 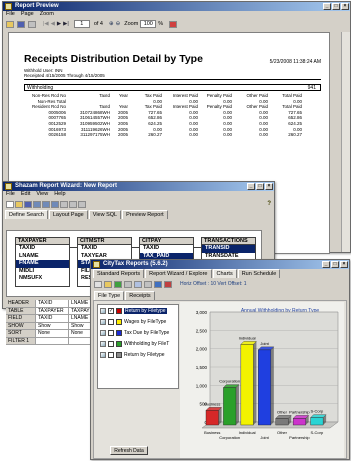 I want to click on table-field: MIDLI, so click(x=42, y=272).